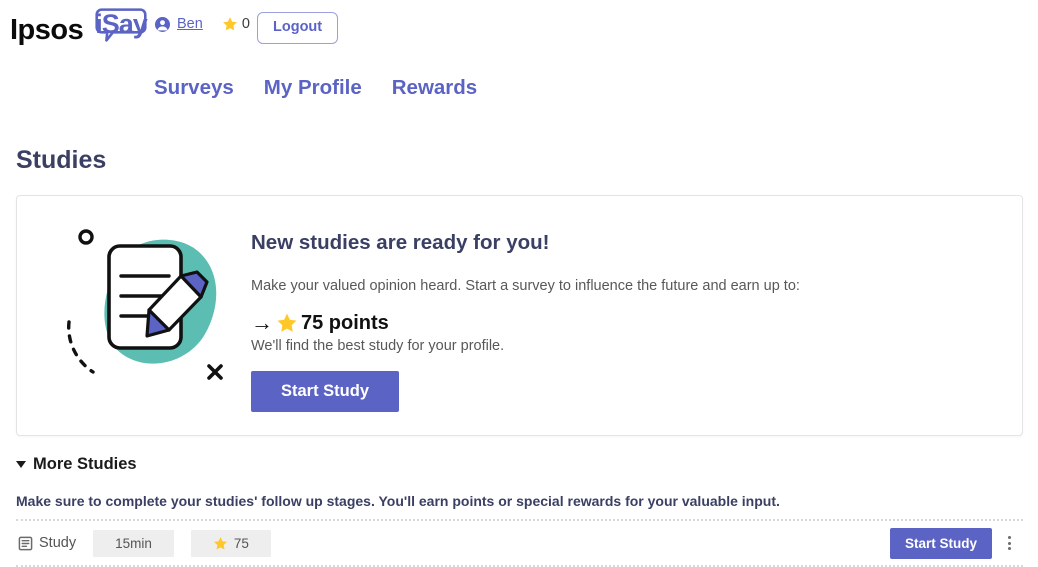 This screenshot has width=1038, height=567. I want to click on hero-points-value: 75 points, so click(345, 322).